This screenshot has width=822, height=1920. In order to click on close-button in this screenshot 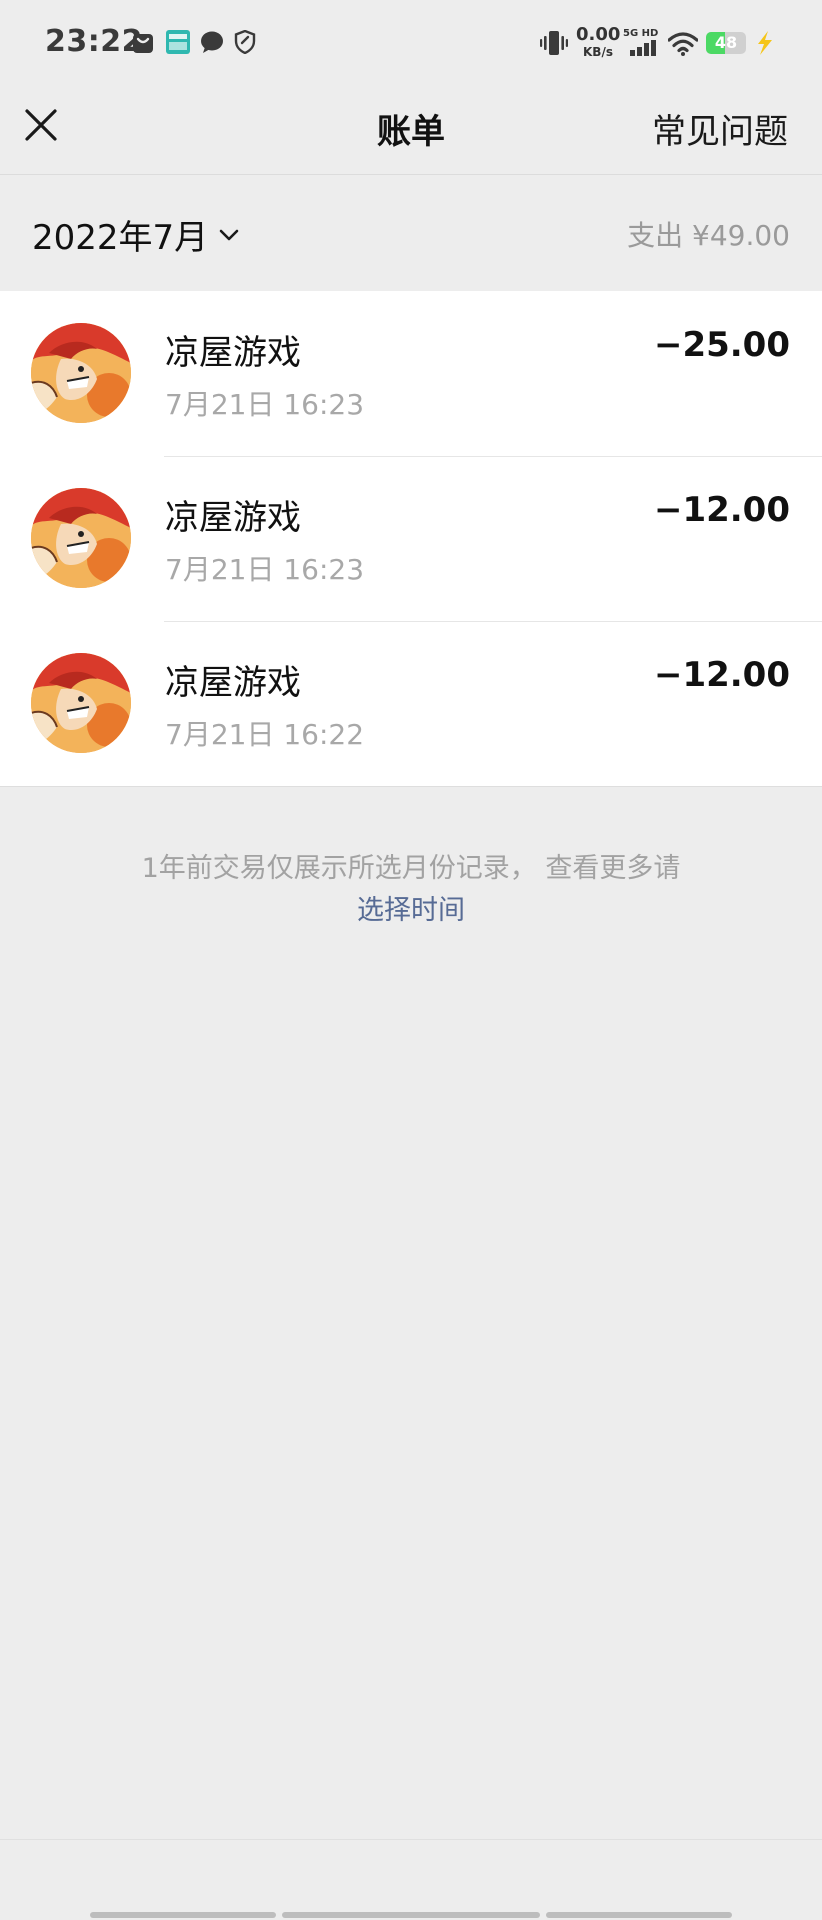, I will do `click(41, 125)`.